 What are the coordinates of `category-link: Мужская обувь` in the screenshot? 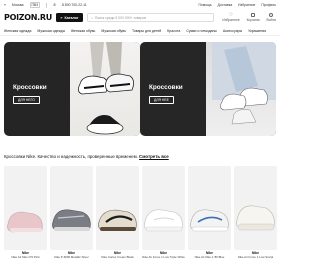 It's located at (113, 31).